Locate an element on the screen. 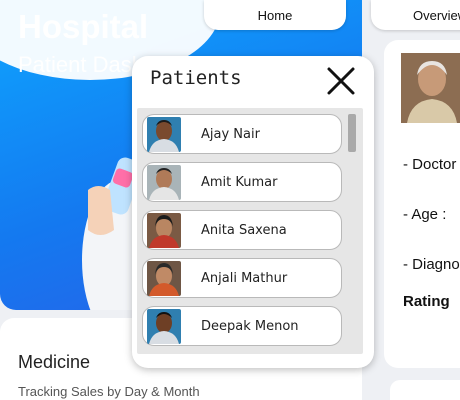  rating-label: Rating is located at coordinates (426, 301).